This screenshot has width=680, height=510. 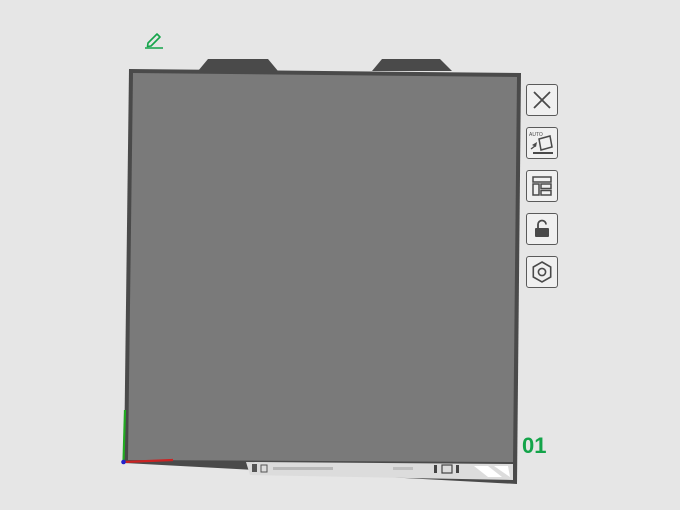 I want to click on plate-tab-left, so click(x=238, y=65).